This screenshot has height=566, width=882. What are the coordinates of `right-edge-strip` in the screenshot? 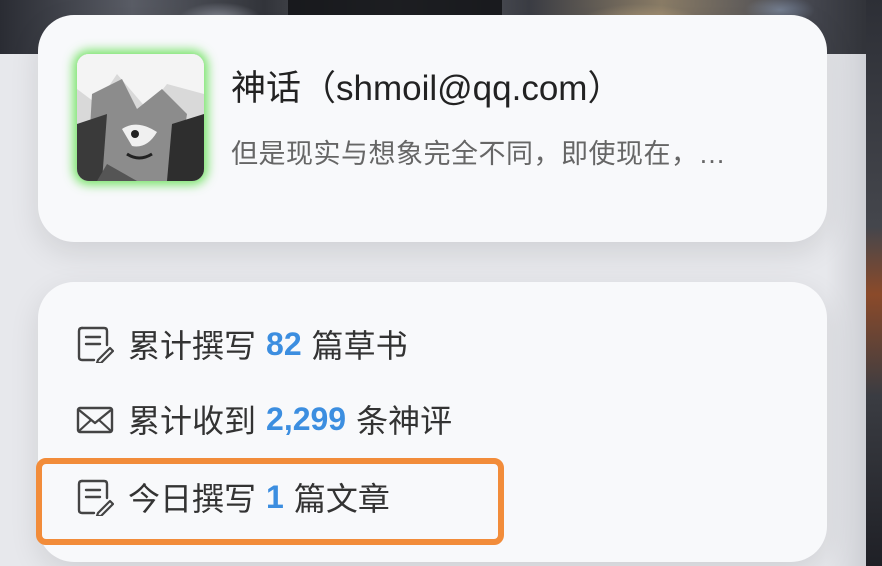 It's located at (874, 283).